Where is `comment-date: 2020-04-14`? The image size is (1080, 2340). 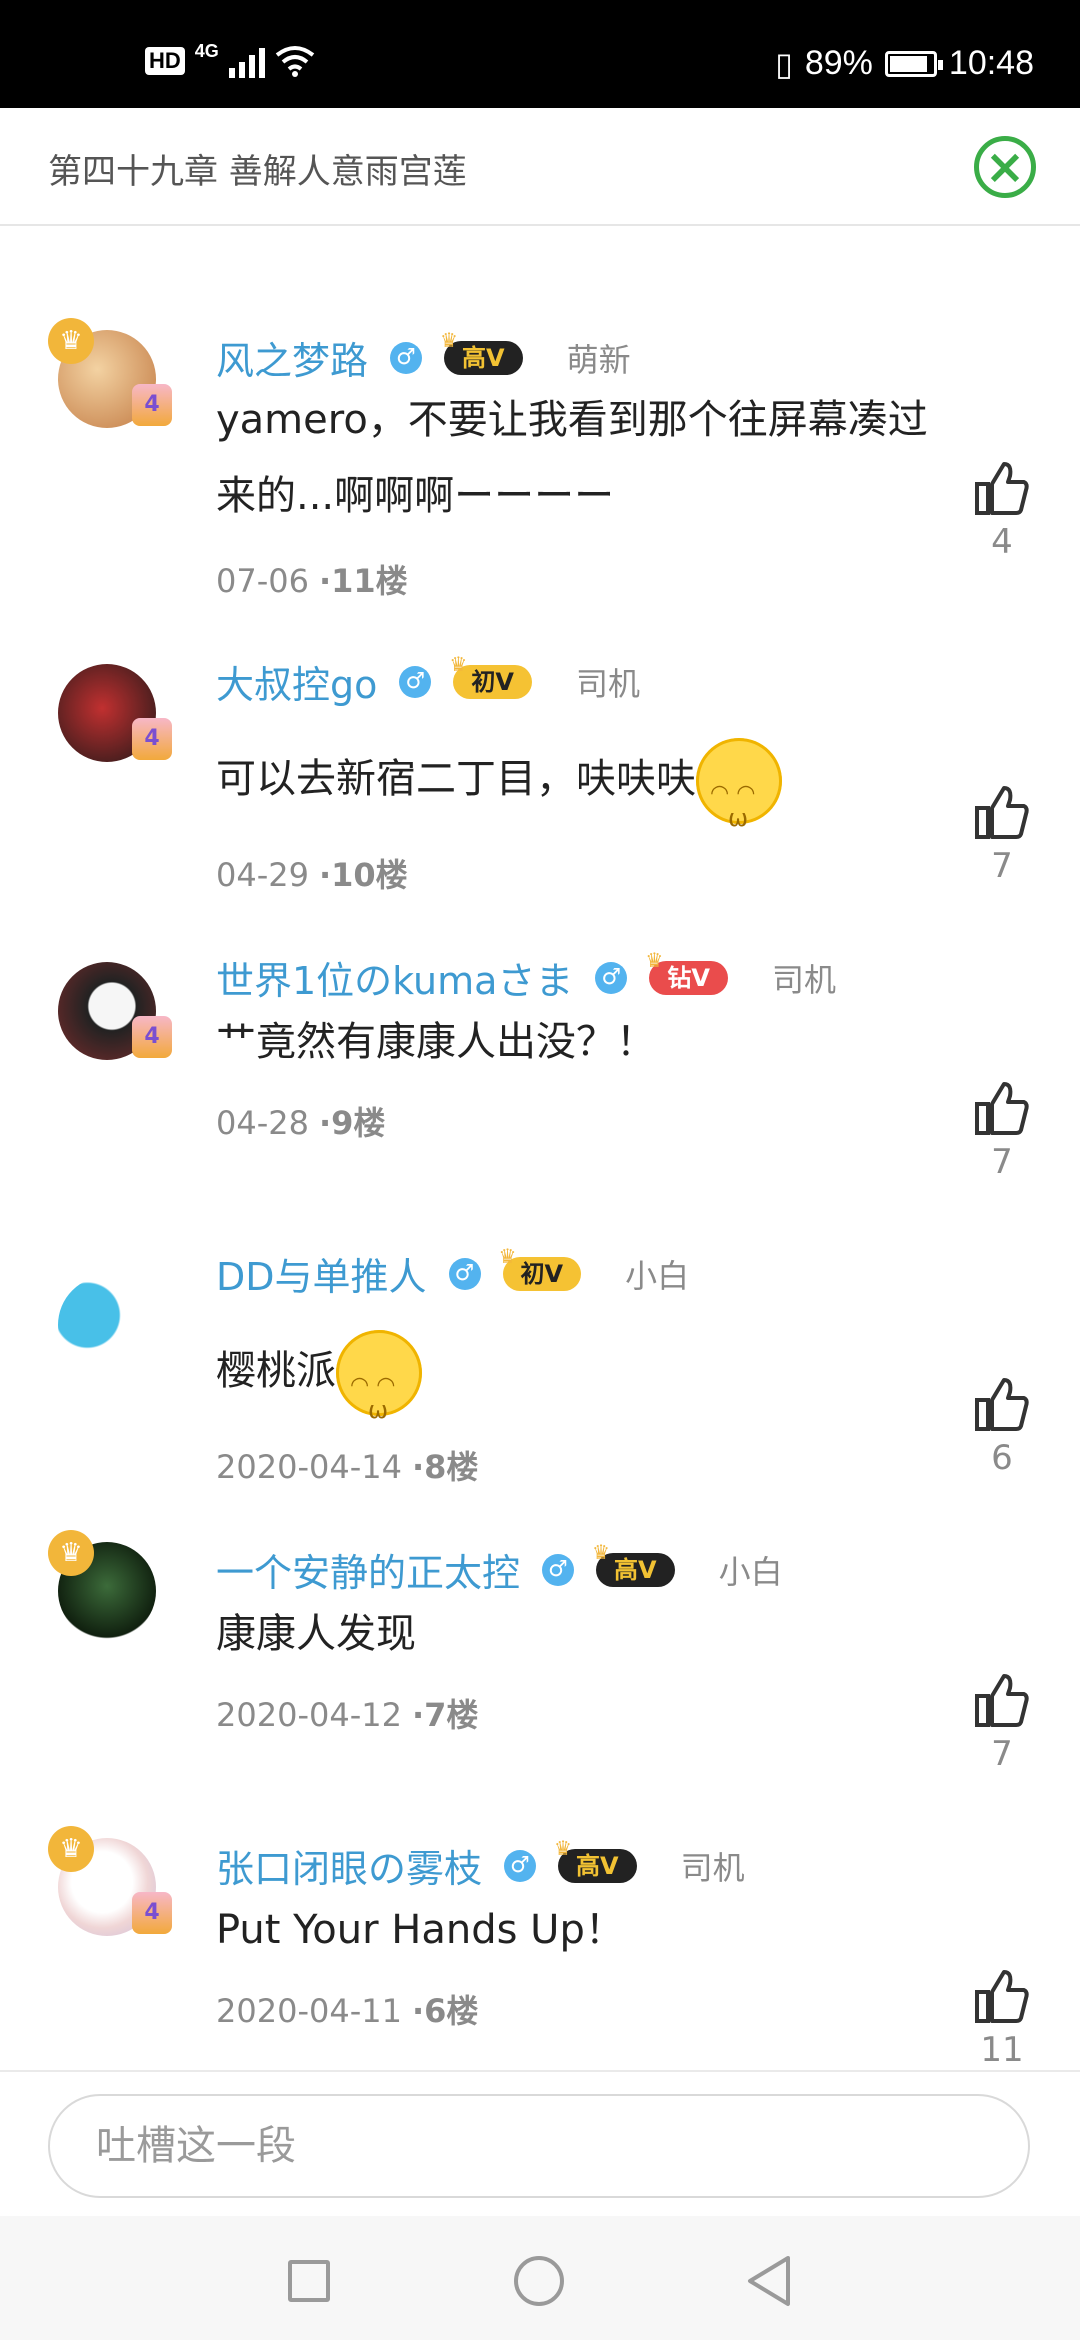
comment-date: 2020-04-14 is located at coordinates (309, 1467).